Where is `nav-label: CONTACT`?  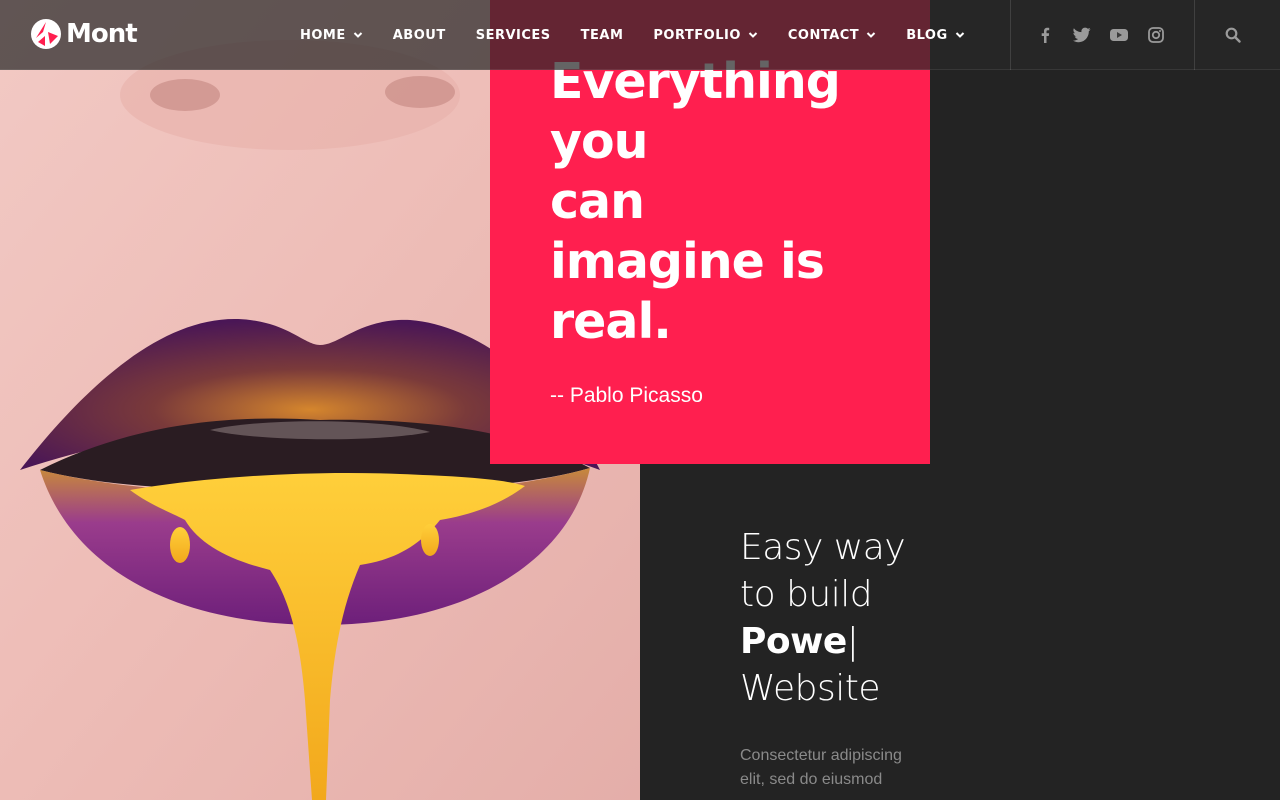
nav-label: CONTACT is located at coordinates (823, 35).